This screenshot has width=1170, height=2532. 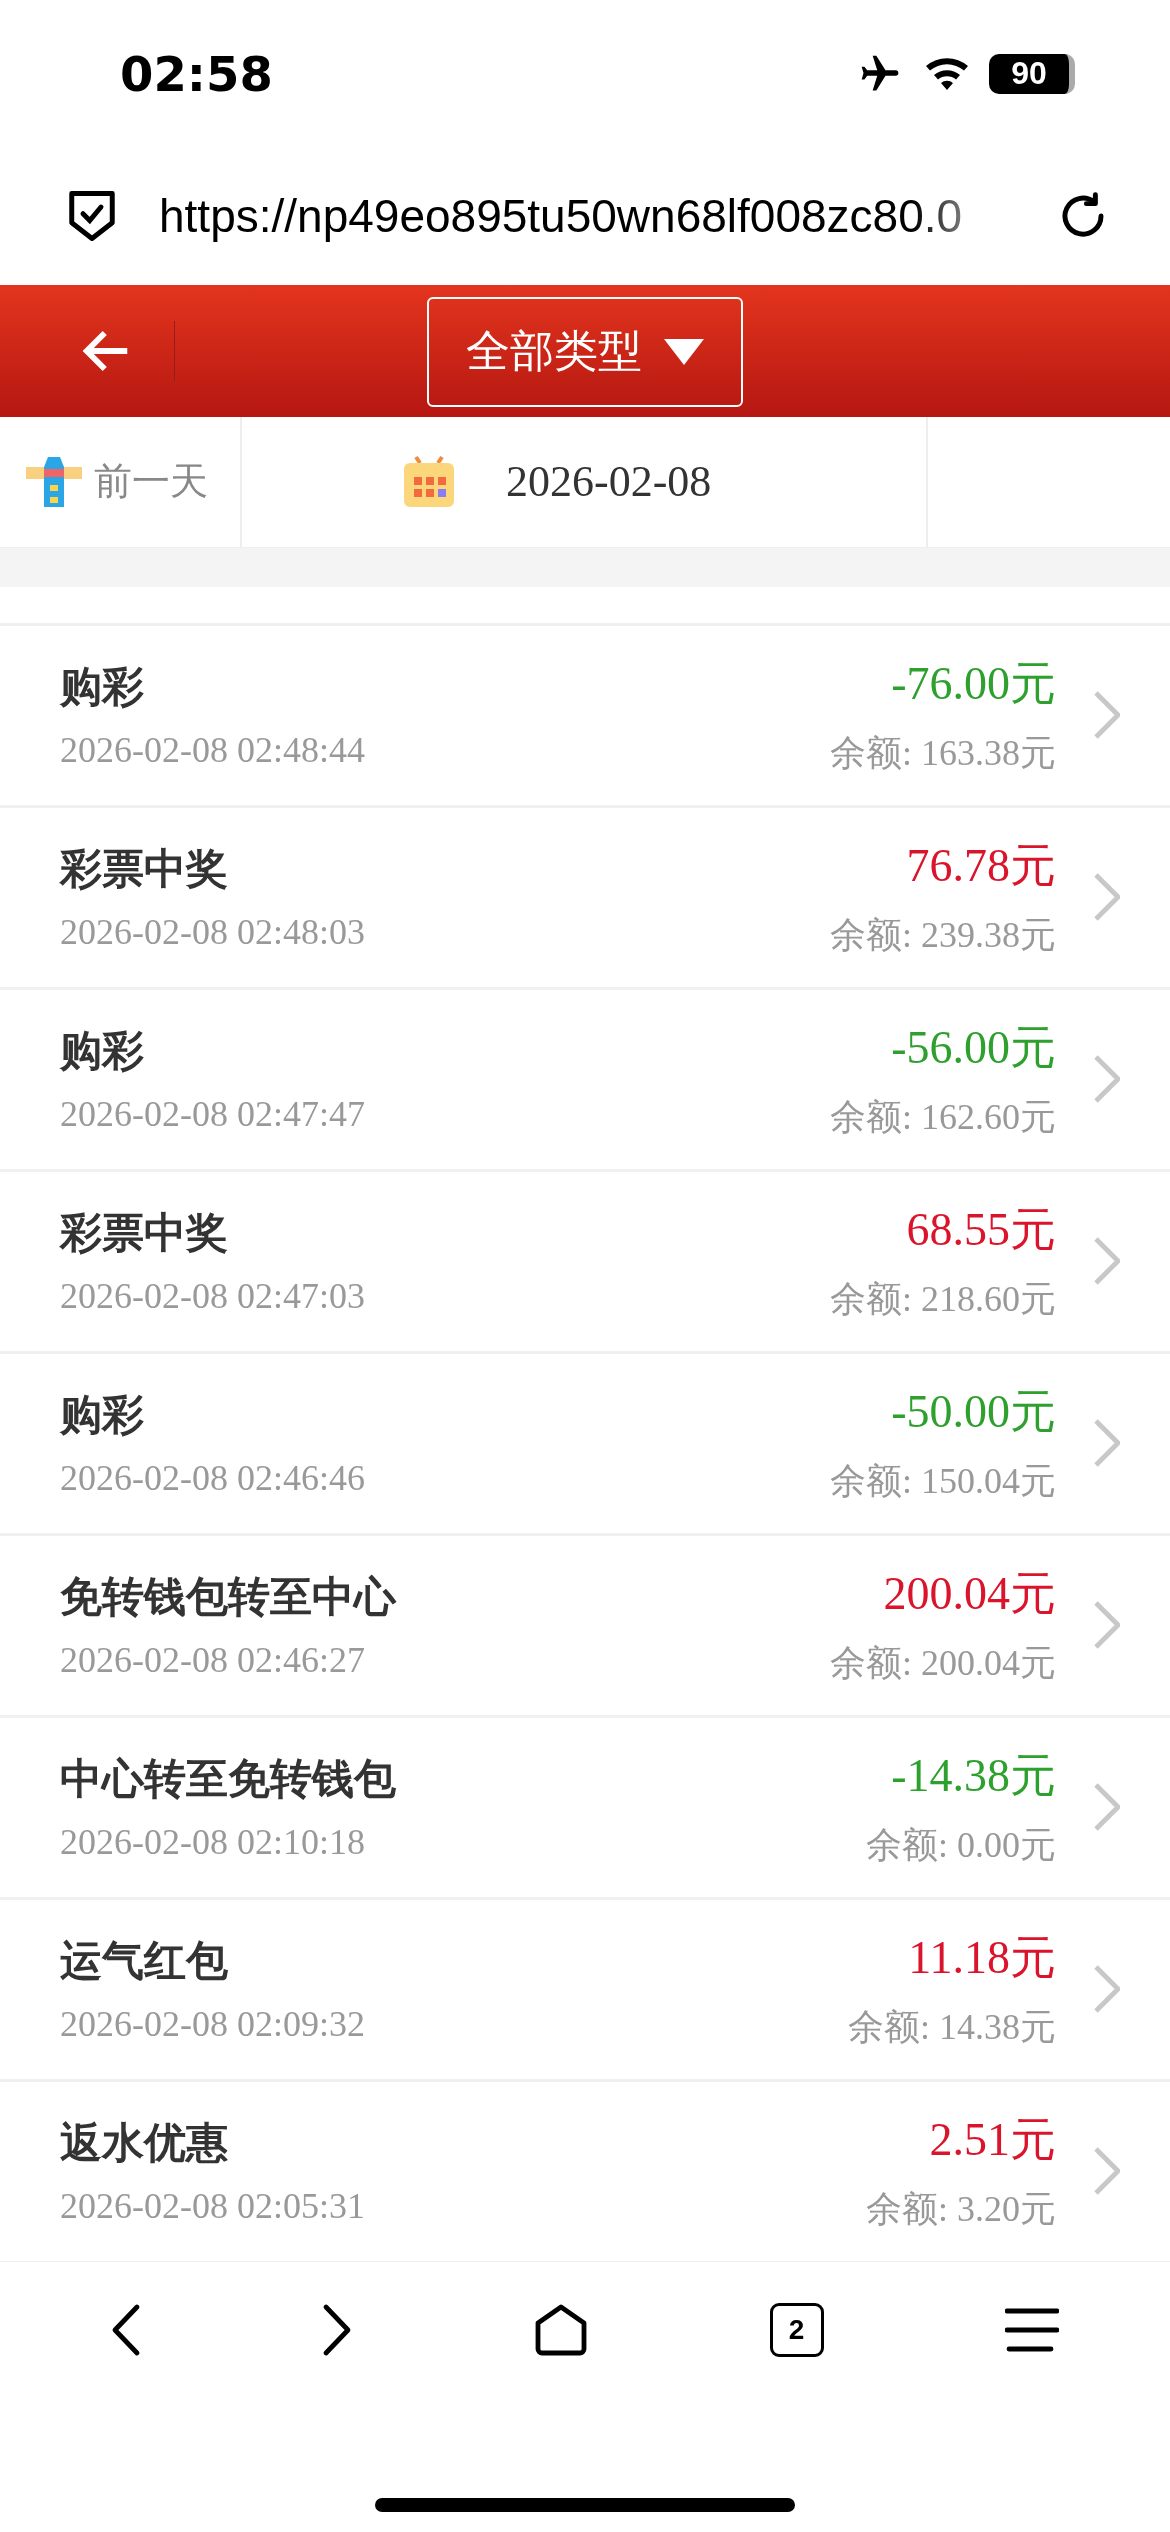 What do you see at coordinates (973, 1775) in the screenshot?
I see `transaction-amount: -14.38元` at bounding box center [973, 1775].